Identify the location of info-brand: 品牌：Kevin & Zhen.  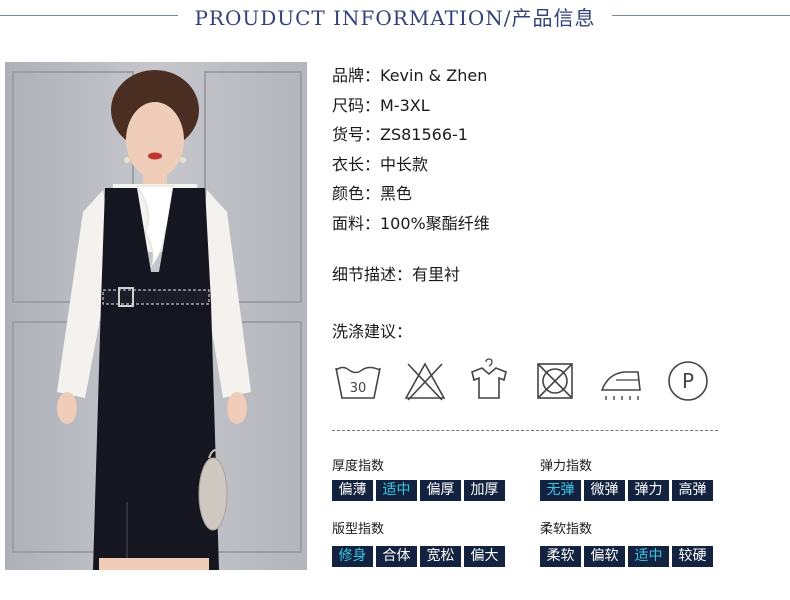
(410, 75).